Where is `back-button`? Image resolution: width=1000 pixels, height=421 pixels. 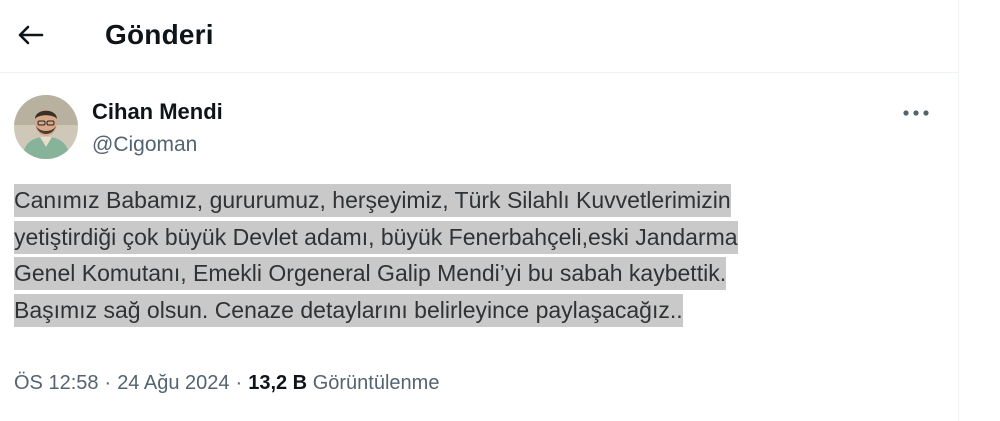 back-button is located at coordinates (30, 35).